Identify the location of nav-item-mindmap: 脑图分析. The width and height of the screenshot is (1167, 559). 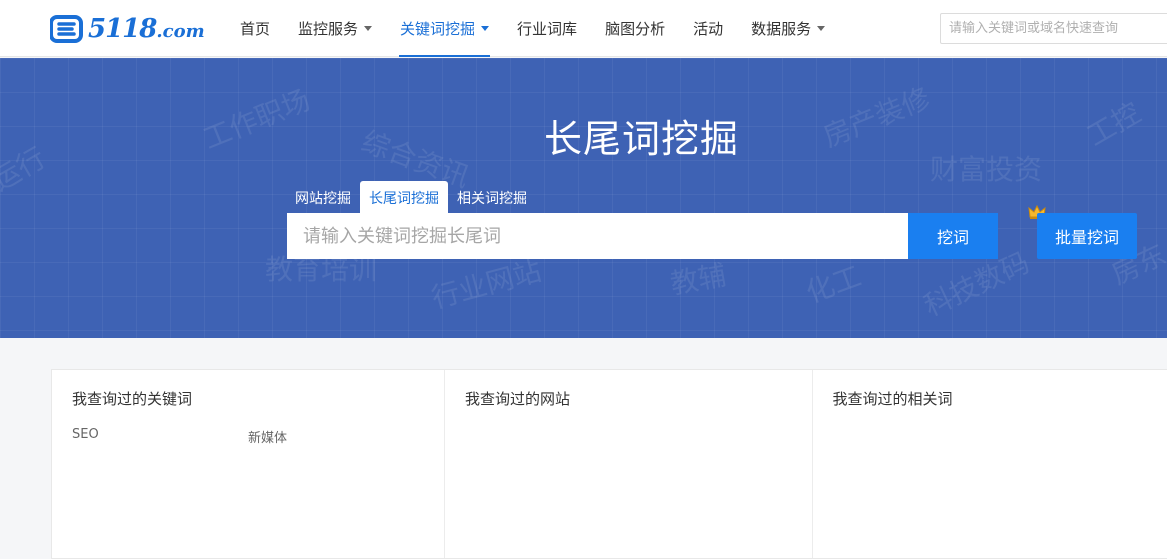
(635, 28).